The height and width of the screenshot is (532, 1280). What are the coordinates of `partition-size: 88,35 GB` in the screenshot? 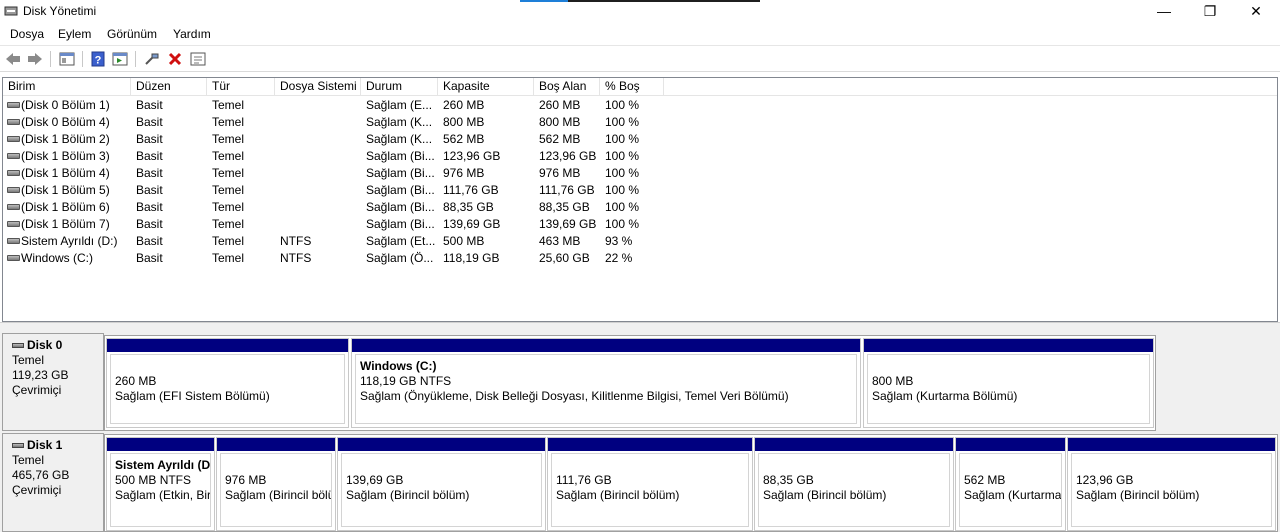 It's located at (788, 480).